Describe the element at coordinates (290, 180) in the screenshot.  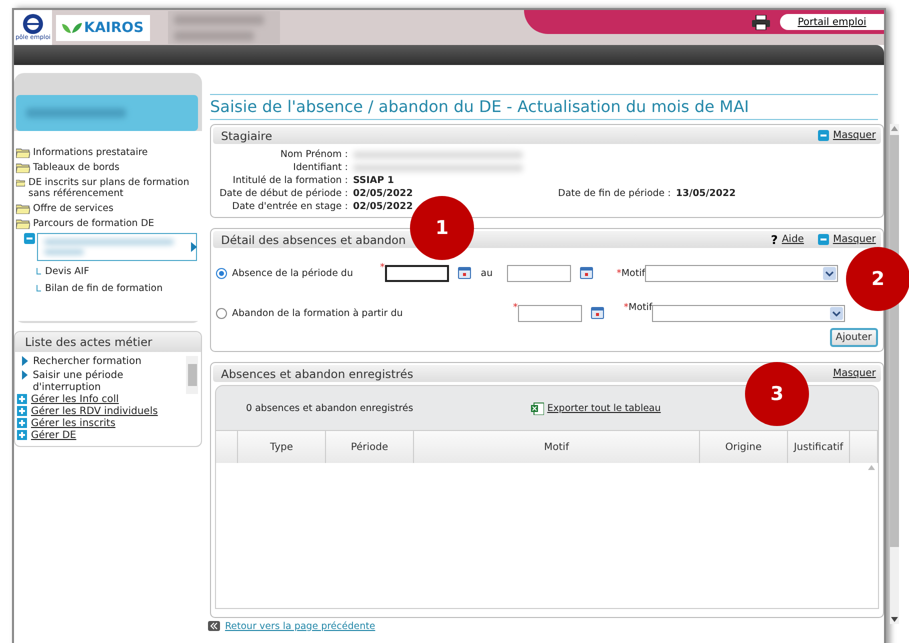
I see `field-label: Intitulé de la formation :` at that location.